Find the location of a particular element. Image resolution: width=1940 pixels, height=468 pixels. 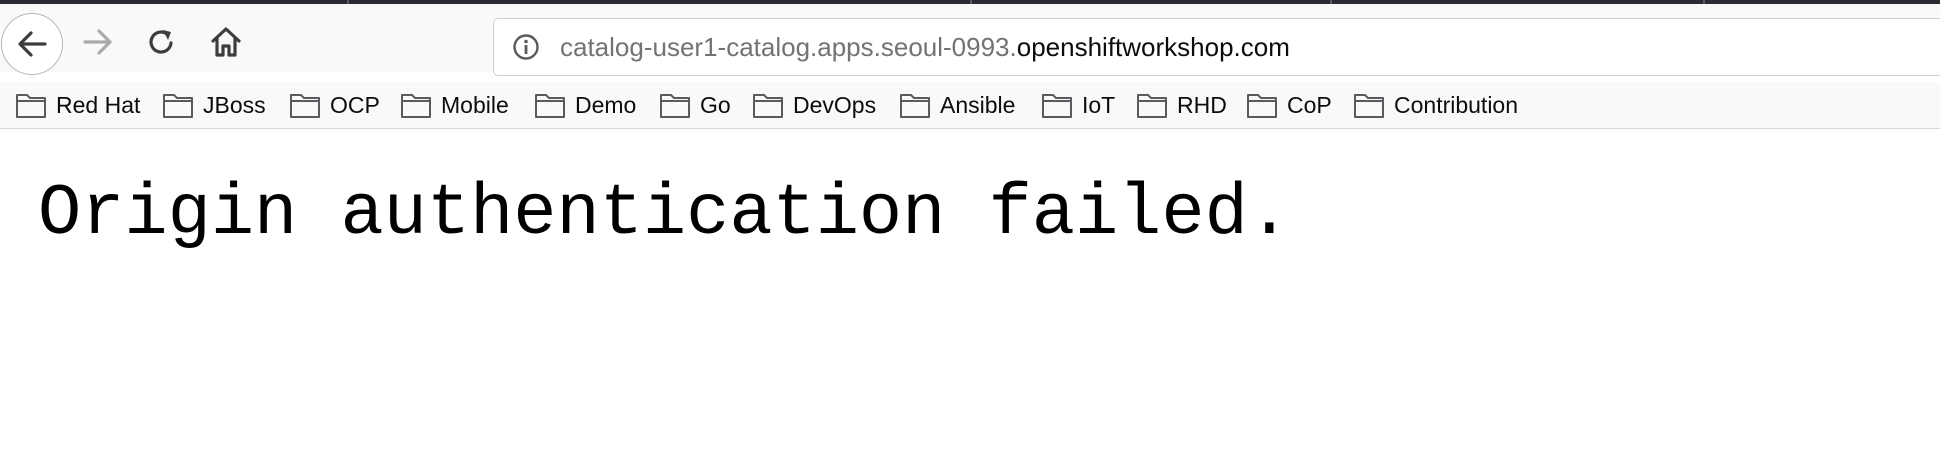

bookmark-label: Mobile is located at coordinates (475, 104).